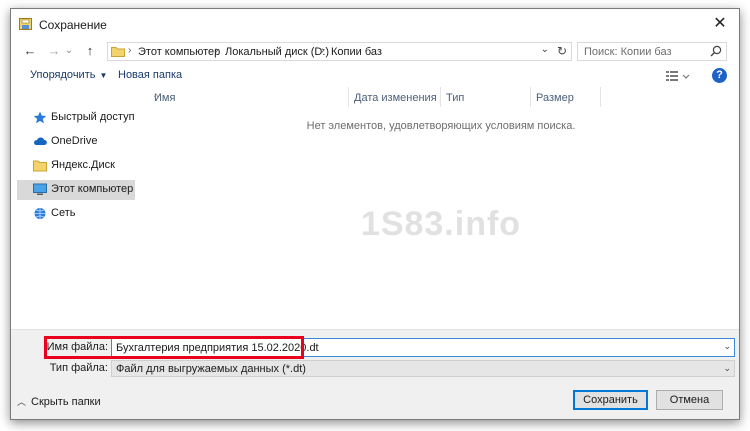 This screenshot has width=750, height=431. I want to click on column-header-label: Дата изменения, so click(395, 98).